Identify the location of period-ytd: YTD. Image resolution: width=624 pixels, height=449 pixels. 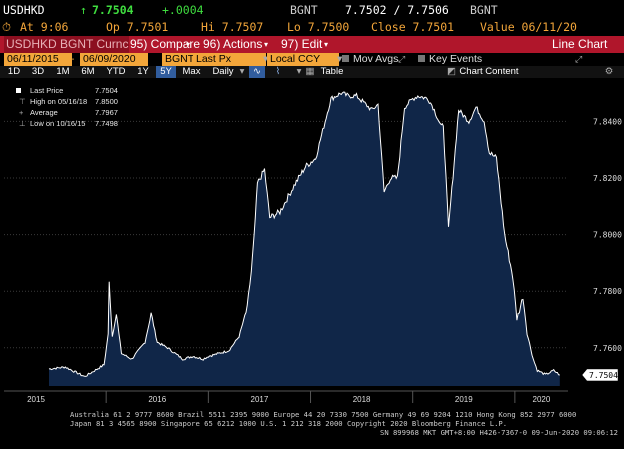
(116, 72).